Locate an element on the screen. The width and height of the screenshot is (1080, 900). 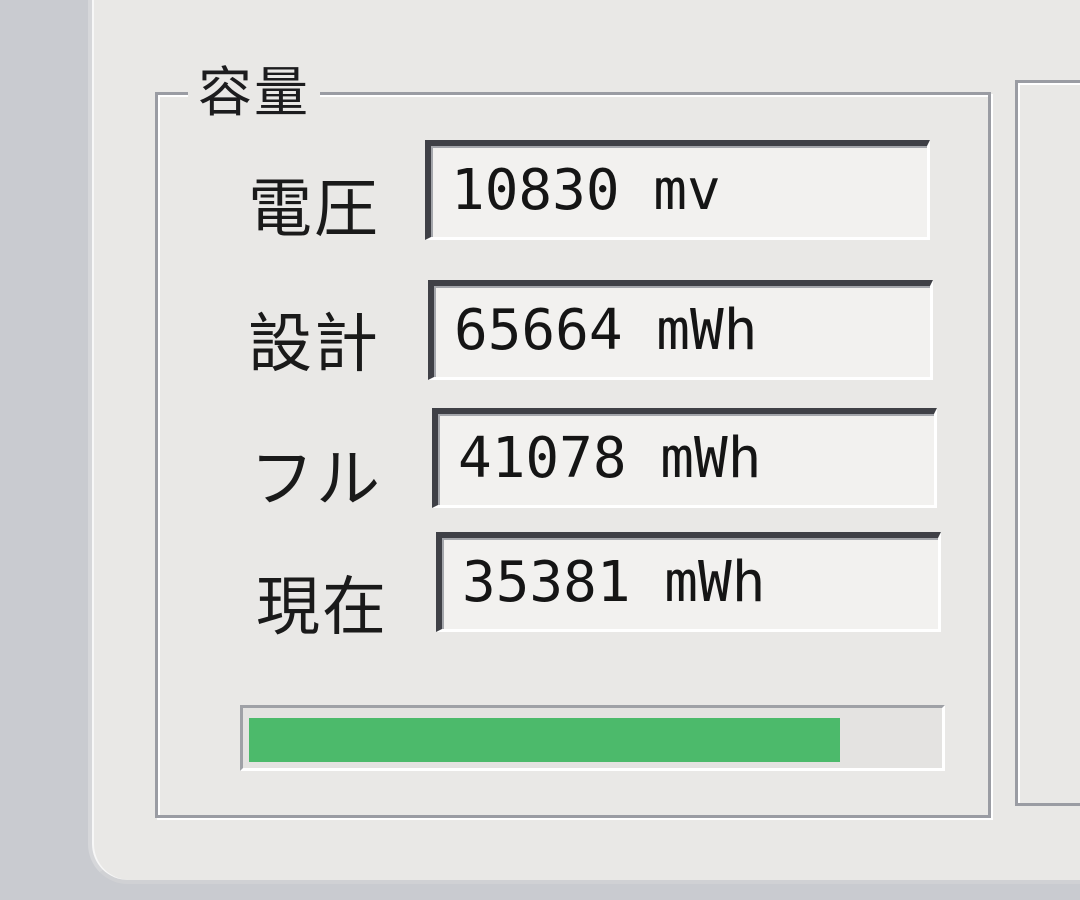
design-capacity-field: 65664 mWh is located at coordinates (680, 330).